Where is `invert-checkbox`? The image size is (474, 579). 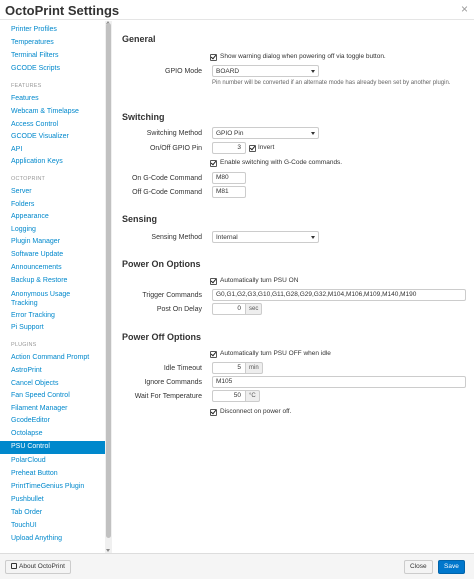 invert-checkbox is located at coordinates (252, 148).